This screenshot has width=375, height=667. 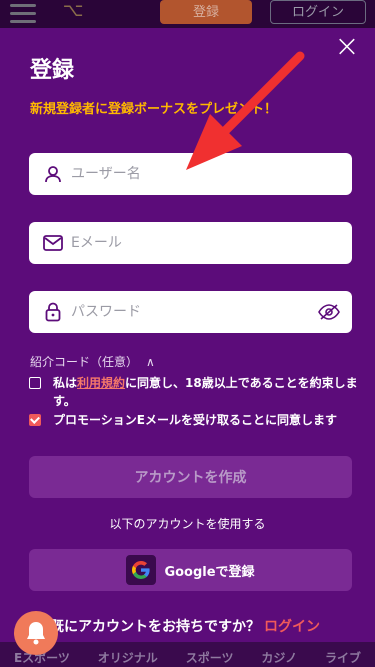 I want to click on google-button-label: Googleで登録, so click(x=209, y=572).